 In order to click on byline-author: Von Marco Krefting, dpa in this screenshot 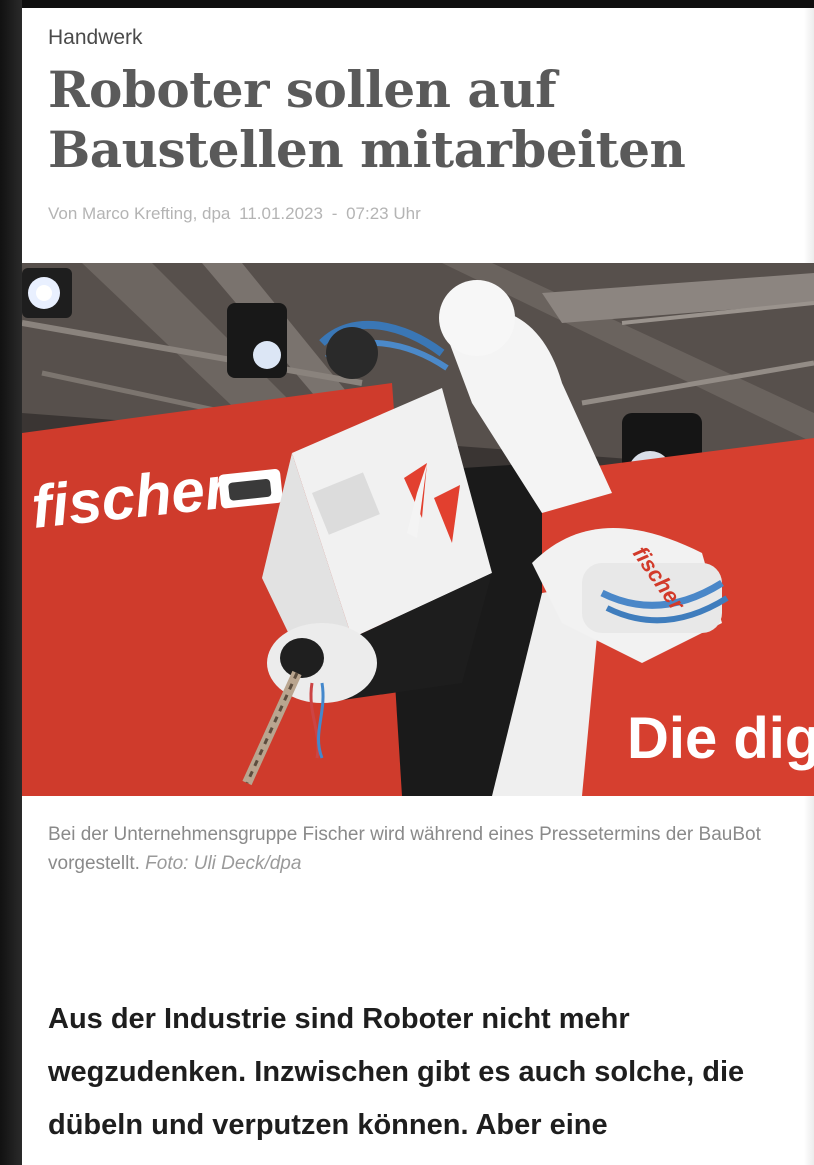, I will do `click(139, 213)`.